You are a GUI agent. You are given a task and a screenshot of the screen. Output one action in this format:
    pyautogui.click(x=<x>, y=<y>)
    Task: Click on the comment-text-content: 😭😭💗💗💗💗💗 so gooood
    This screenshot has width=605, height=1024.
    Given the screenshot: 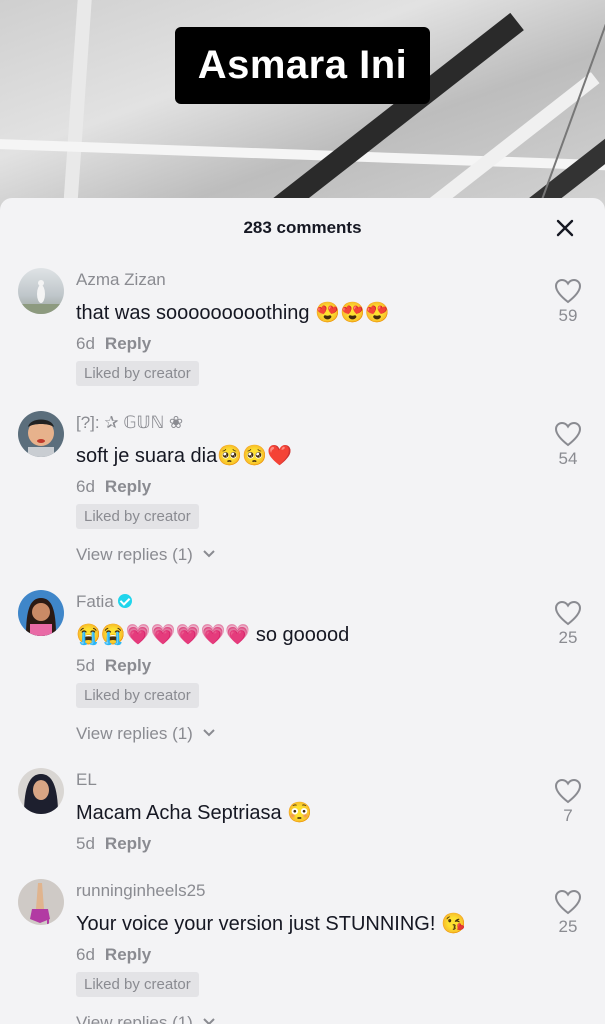 What is the action you would take?
    pyautogui.click(x=213, y=635)
    